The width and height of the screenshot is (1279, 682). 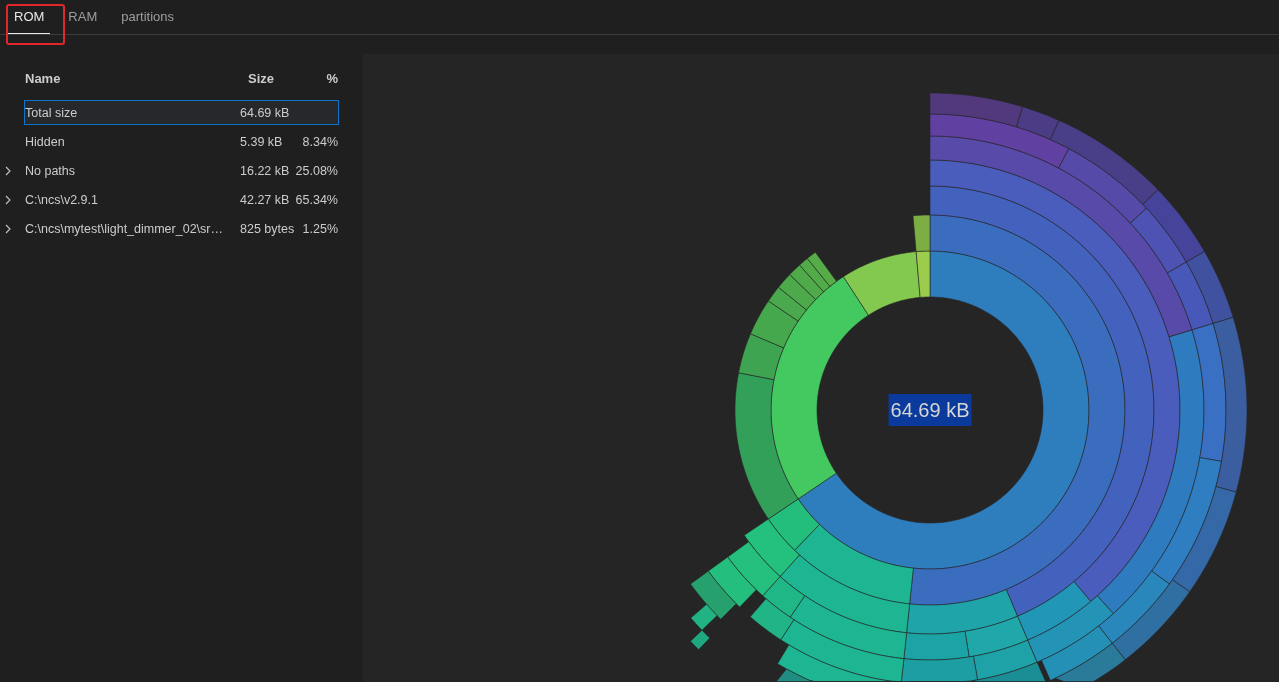 I want to click on size-cell: 5.39 kB, so click(x=261, y=141).